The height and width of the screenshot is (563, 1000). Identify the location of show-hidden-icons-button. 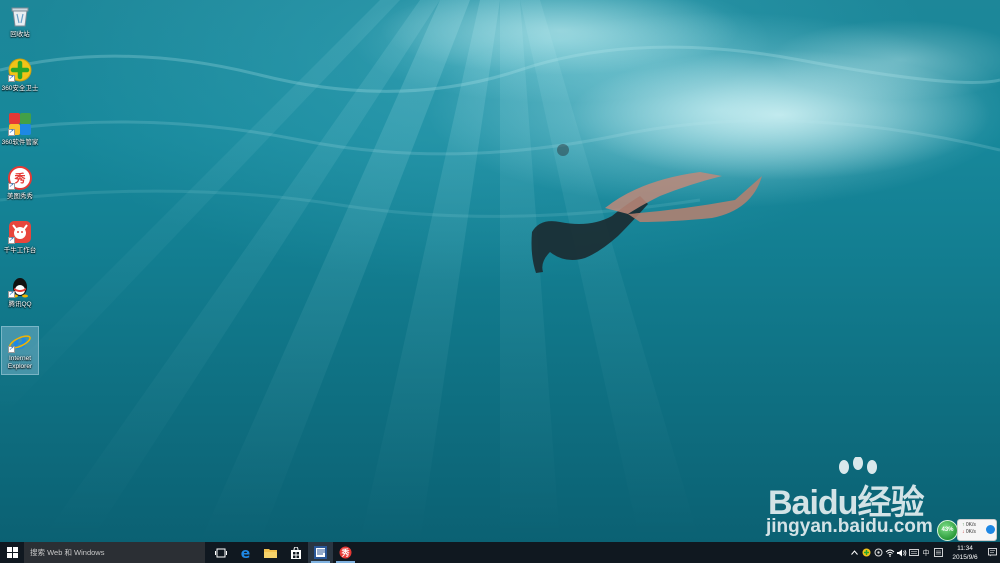
(854, 552).